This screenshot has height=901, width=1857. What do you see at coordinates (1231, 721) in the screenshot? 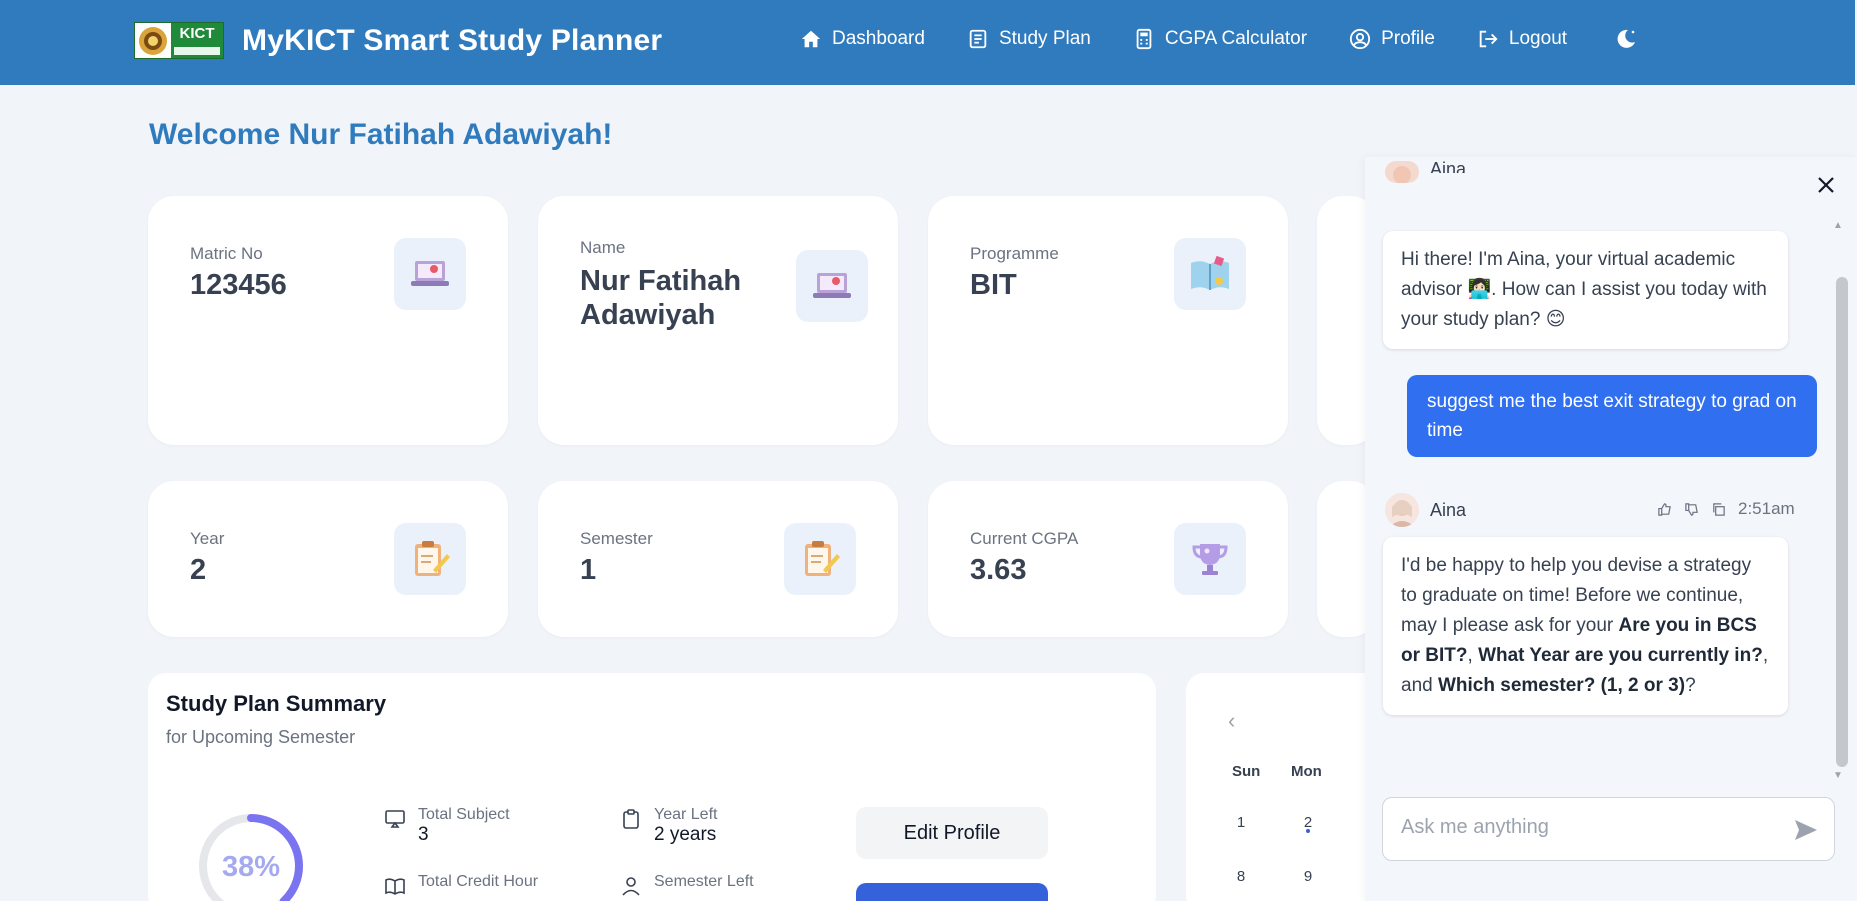
I see `calendar-prev-chevron-icon: ‹` at bounding box center [1231, 721].